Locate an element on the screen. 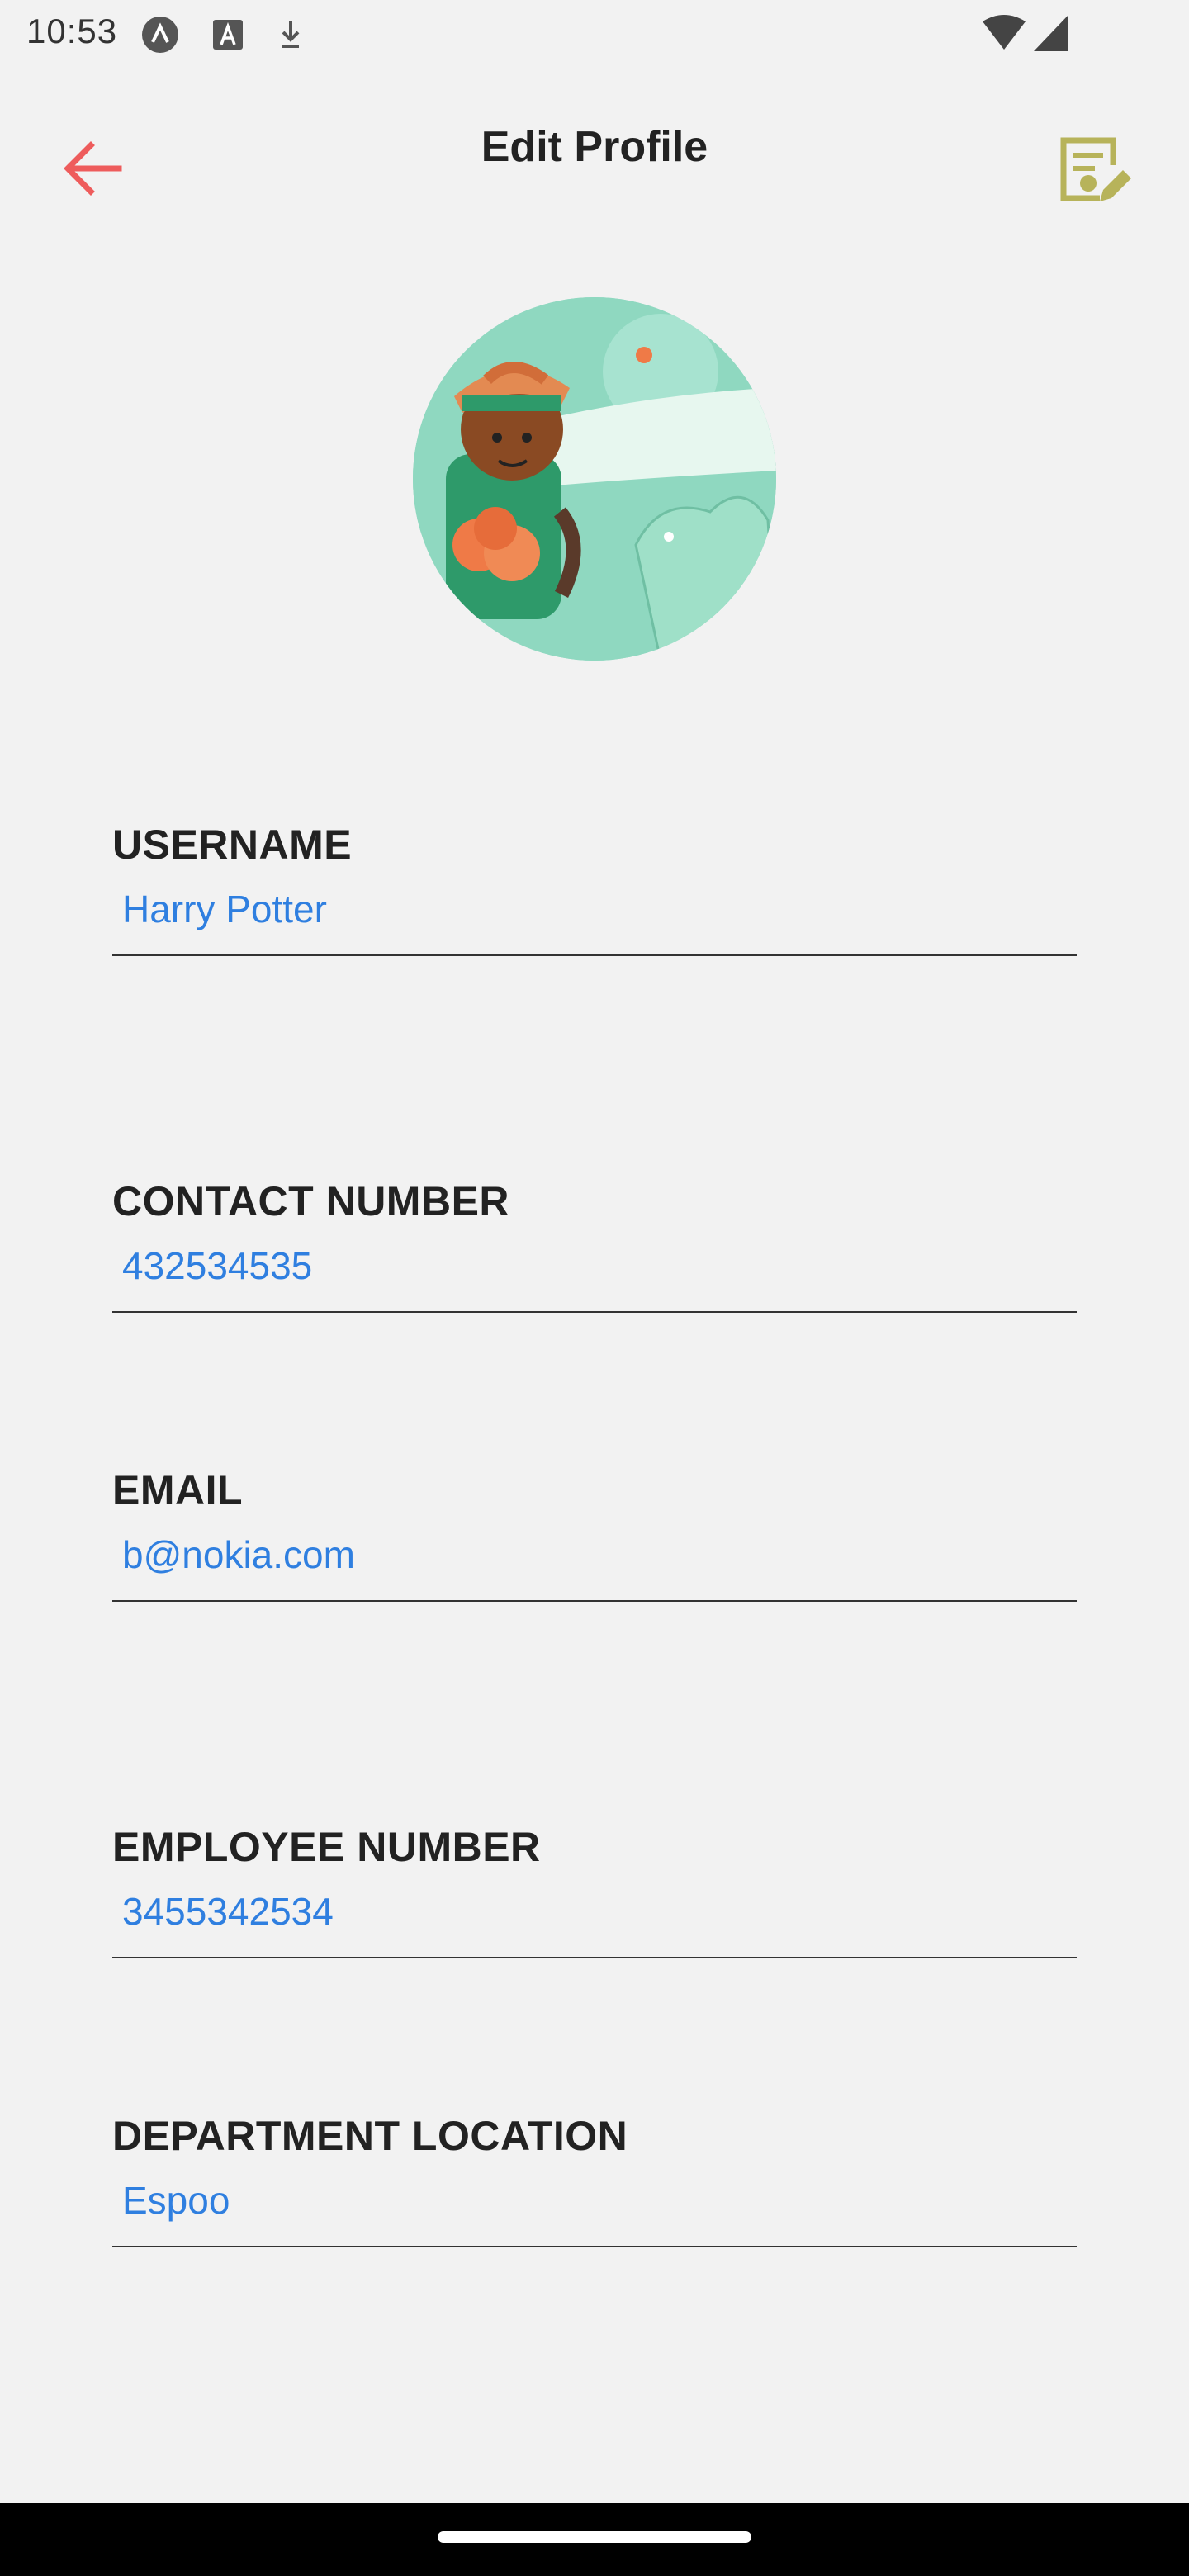 The width and height of the screenshot is (1189, 2576). department-location-input is located at coordinates (594, 2212).